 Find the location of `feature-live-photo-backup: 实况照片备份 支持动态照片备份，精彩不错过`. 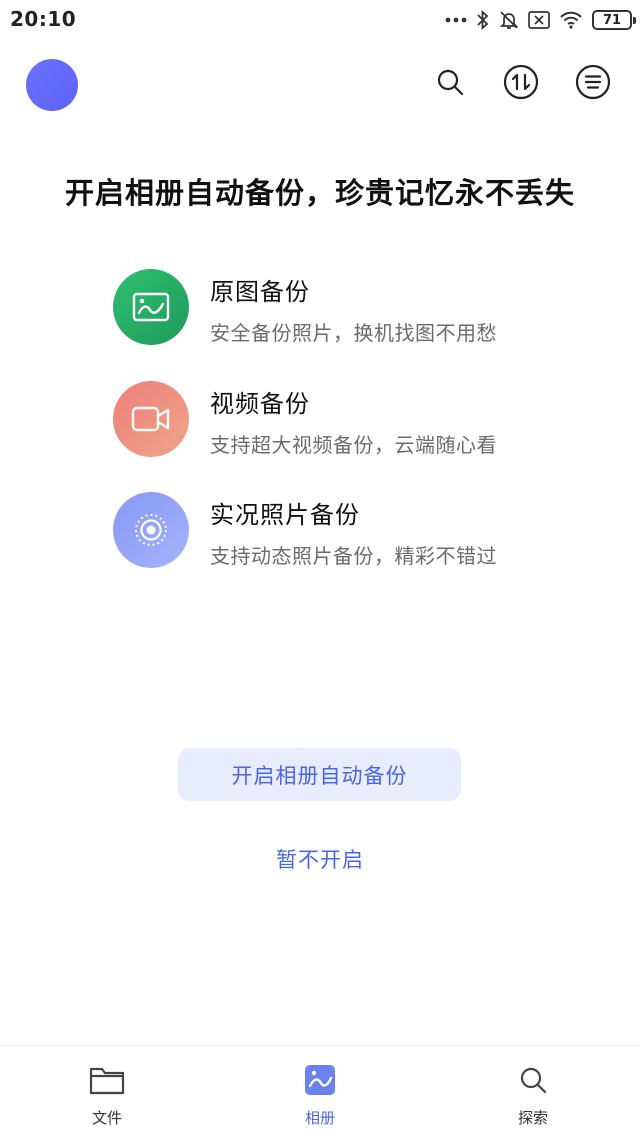

feature-live-photo-backup: 实况照片备份 支持动态照片备份，精彩不错过 is located at coordinates (343, 548).